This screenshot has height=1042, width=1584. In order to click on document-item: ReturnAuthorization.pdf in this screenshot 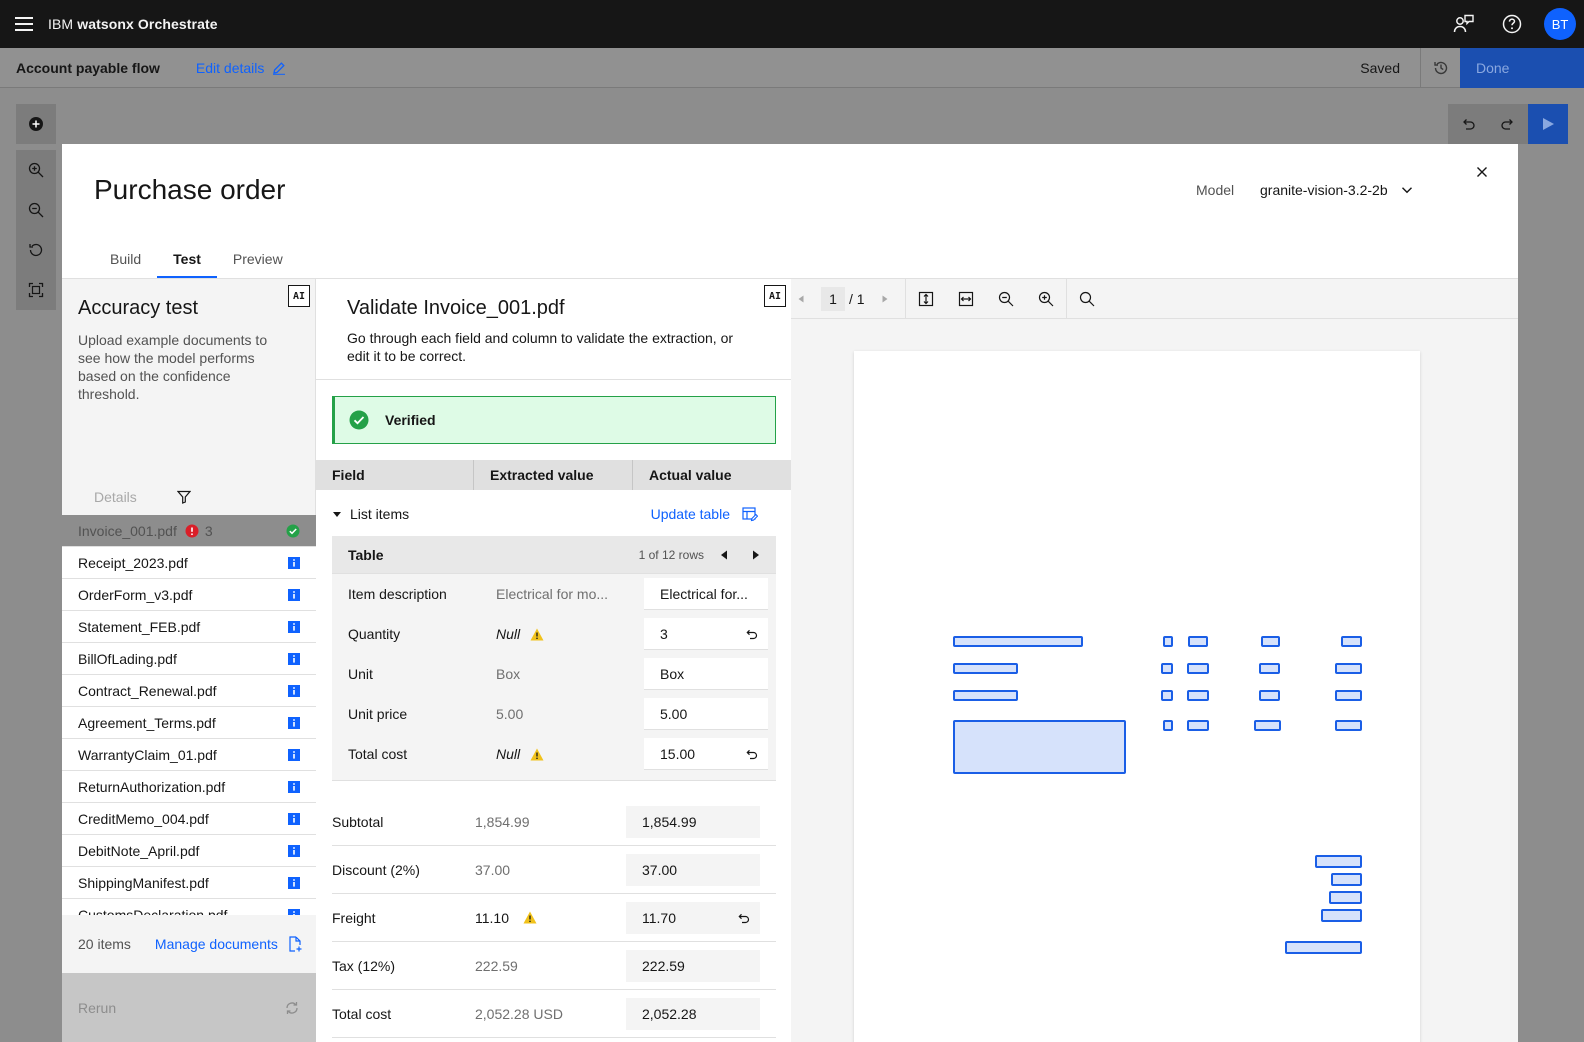, I will do `click(189, 787)`.